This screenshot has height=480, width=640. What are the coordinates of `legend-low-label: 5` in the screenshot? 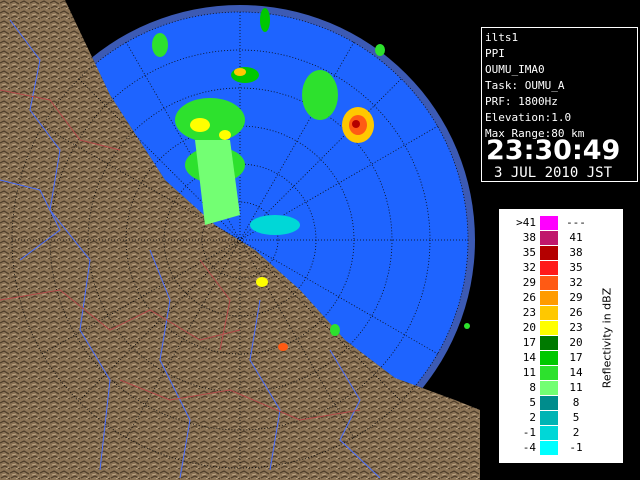 It's located at (532, 402).